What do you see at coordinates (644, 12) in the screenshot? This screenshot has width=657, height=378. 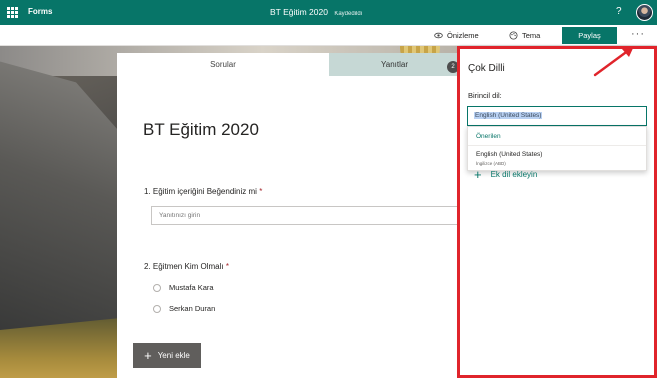 I see `user-avatar-icon` at bounding box center [644, 12].